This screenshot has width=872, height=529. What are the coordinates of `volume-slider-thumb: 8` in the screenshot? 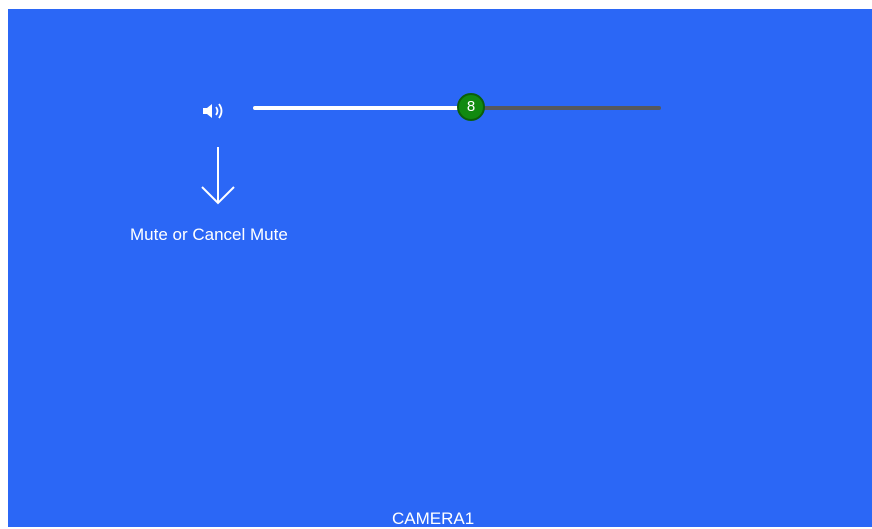 It's located at (471, 107).